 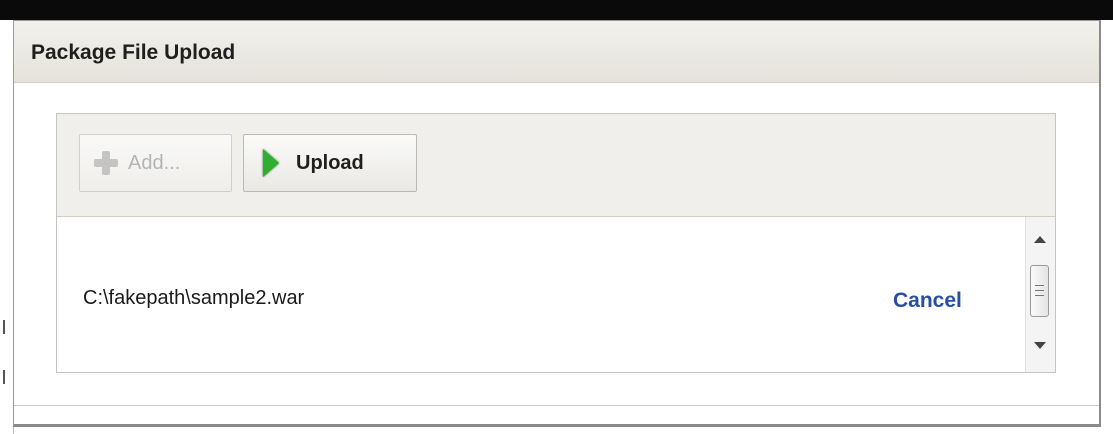 What do you see at coordinates (7, 227) in the screenshot?
I see `background-window-edge` at bounding box center [7, 227].